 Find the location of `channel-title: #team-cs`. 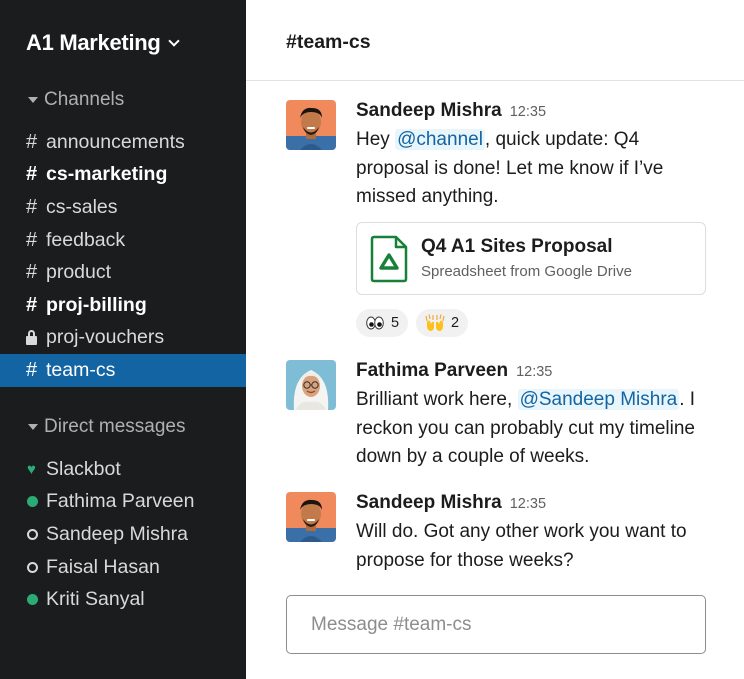

channel-title: #team-cs is located at coordinates (328, 42).